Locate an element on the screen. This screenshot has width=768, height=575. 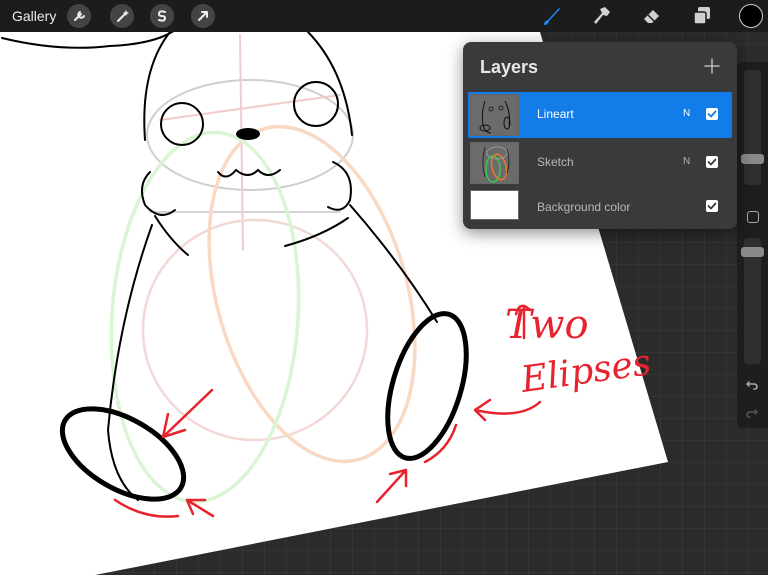
layer-name: Sketch is located at coordinates (555, 162).